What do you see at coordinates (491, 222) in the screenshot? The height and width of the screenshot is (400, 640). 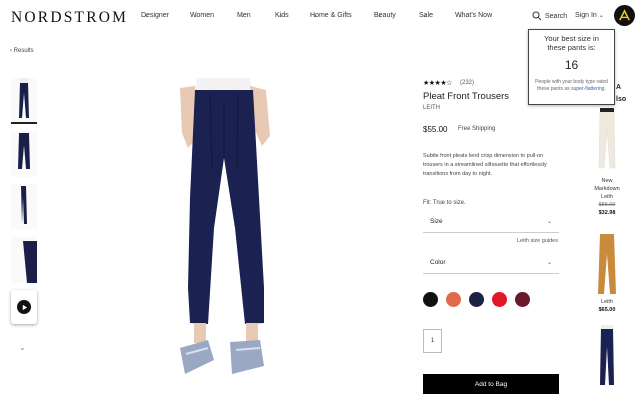 I see `size-select: Size ⌄` at bounding box center [491, 222].